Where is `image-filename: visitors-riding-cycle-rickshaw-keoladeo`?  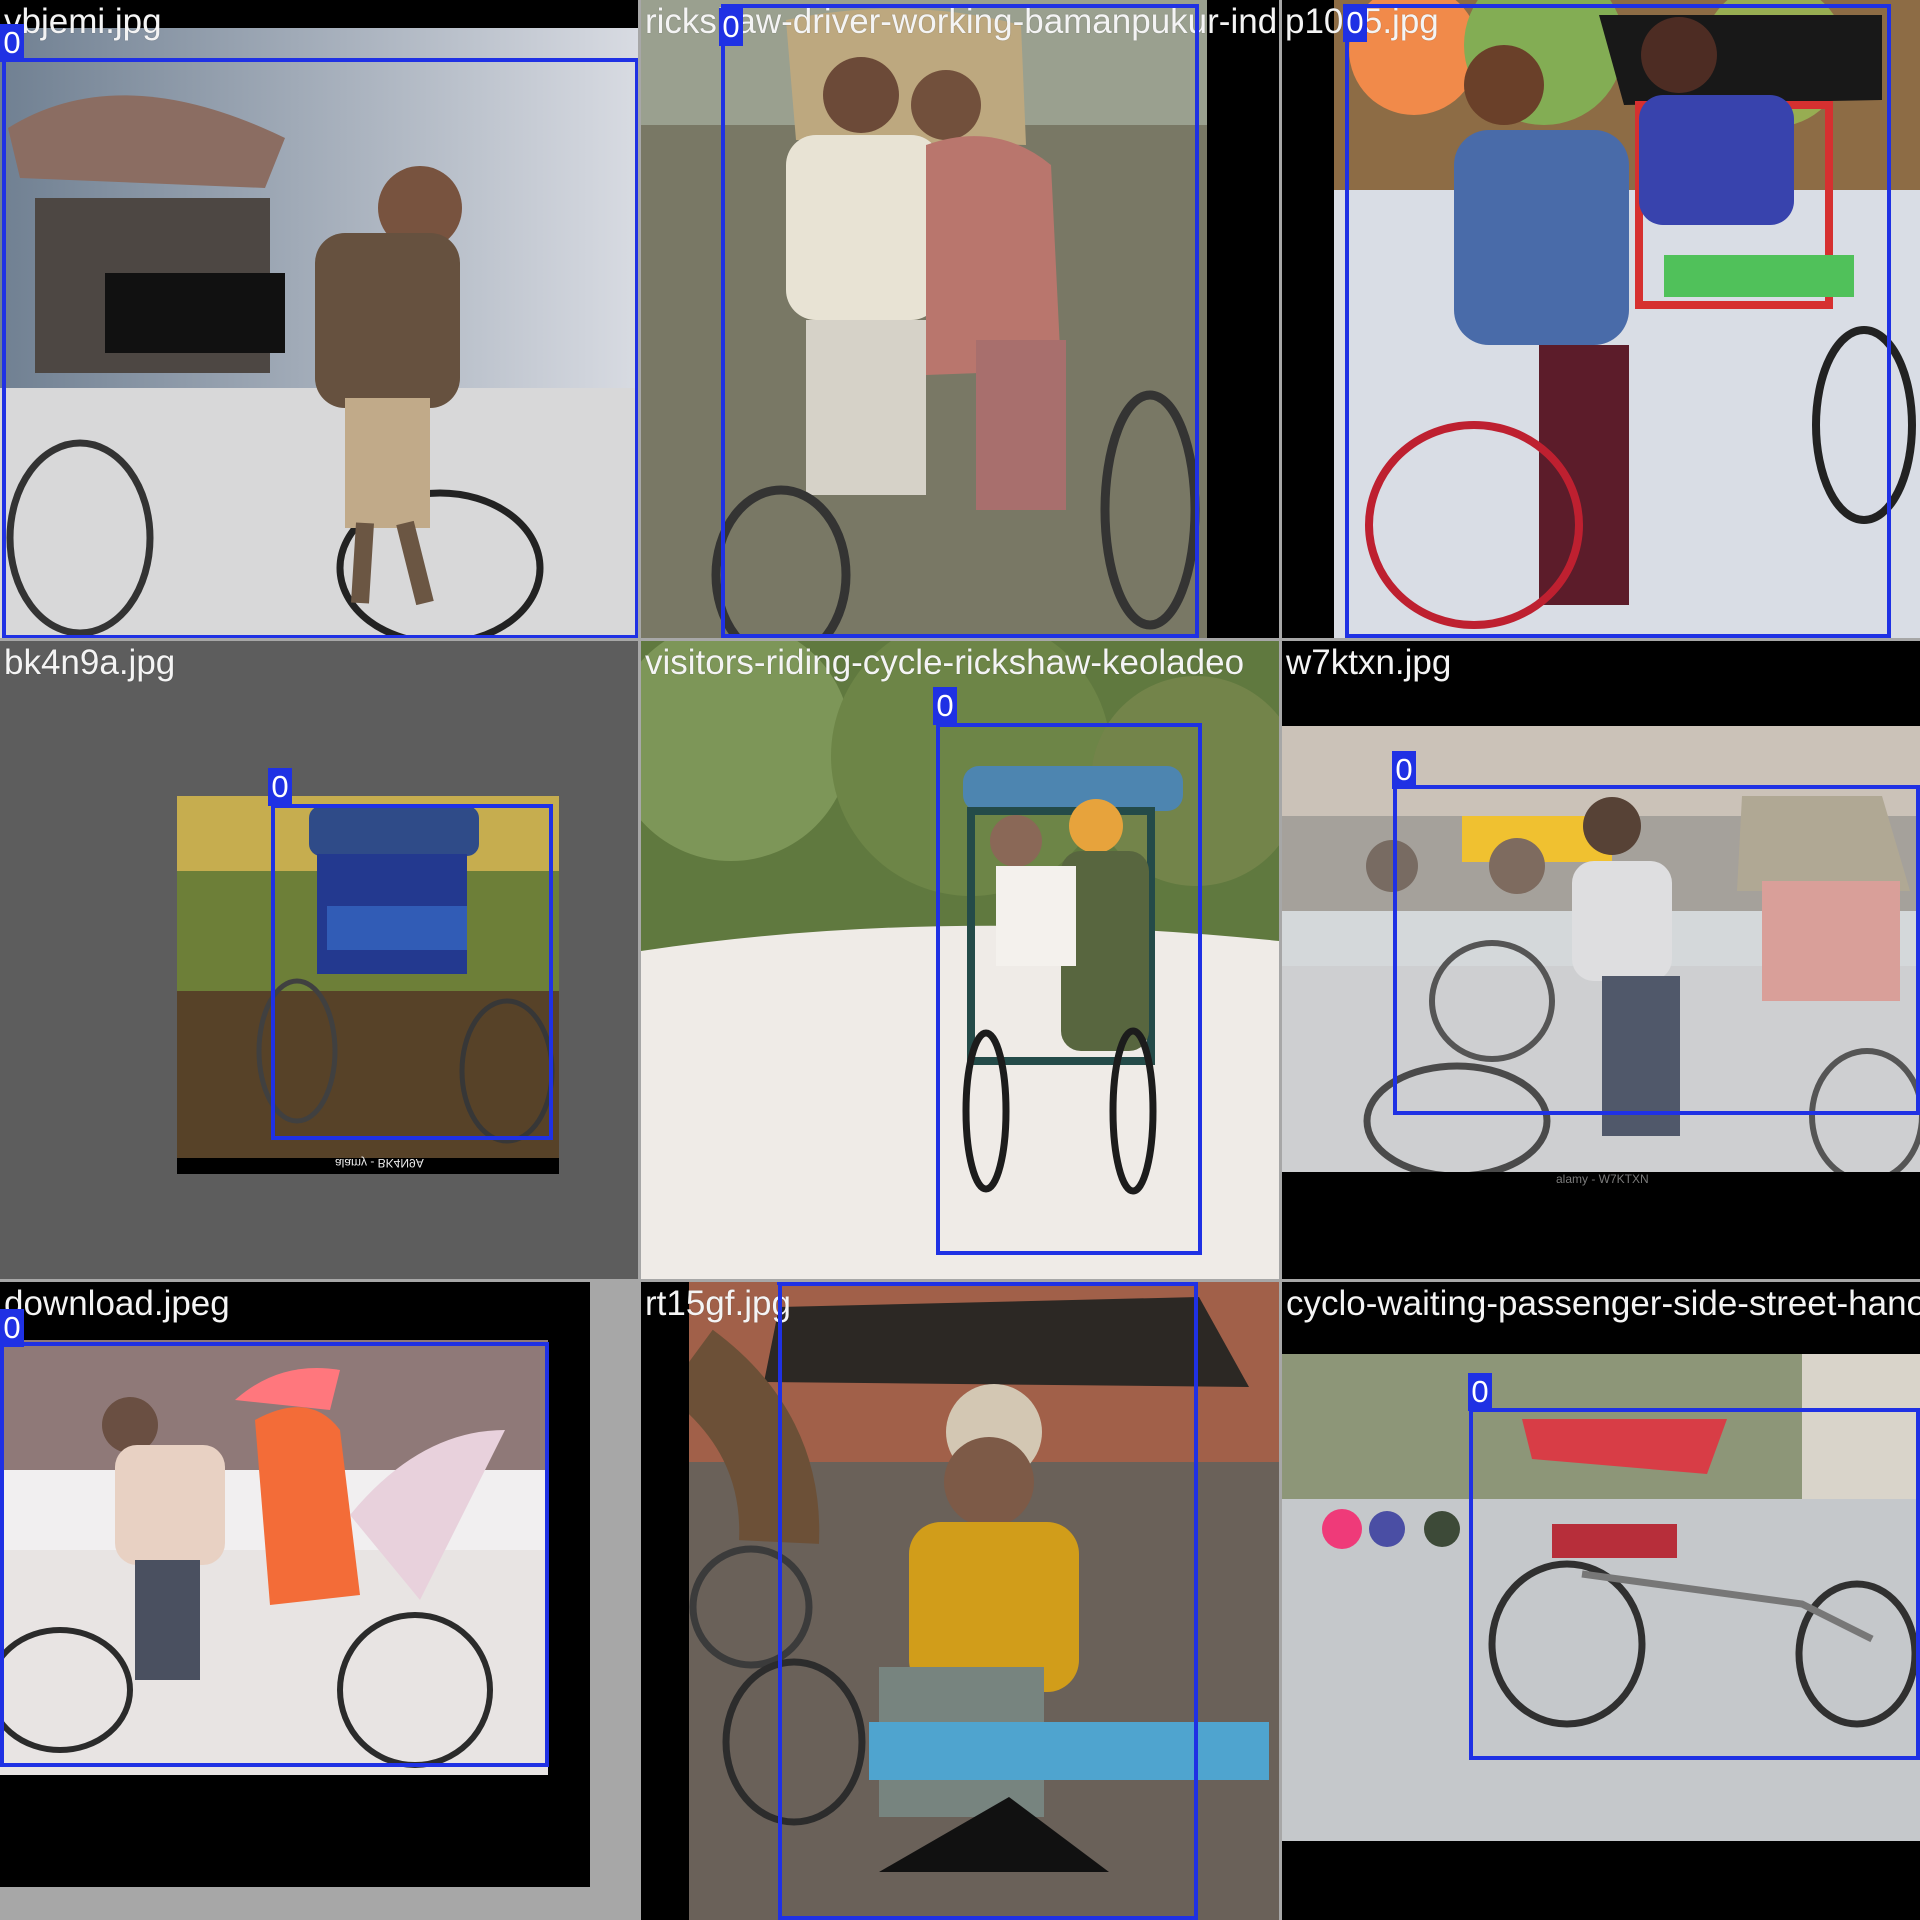
image-filename: visitors-riding-cycle-rickshaw-keoladeo is located at coordinates (945, 662).